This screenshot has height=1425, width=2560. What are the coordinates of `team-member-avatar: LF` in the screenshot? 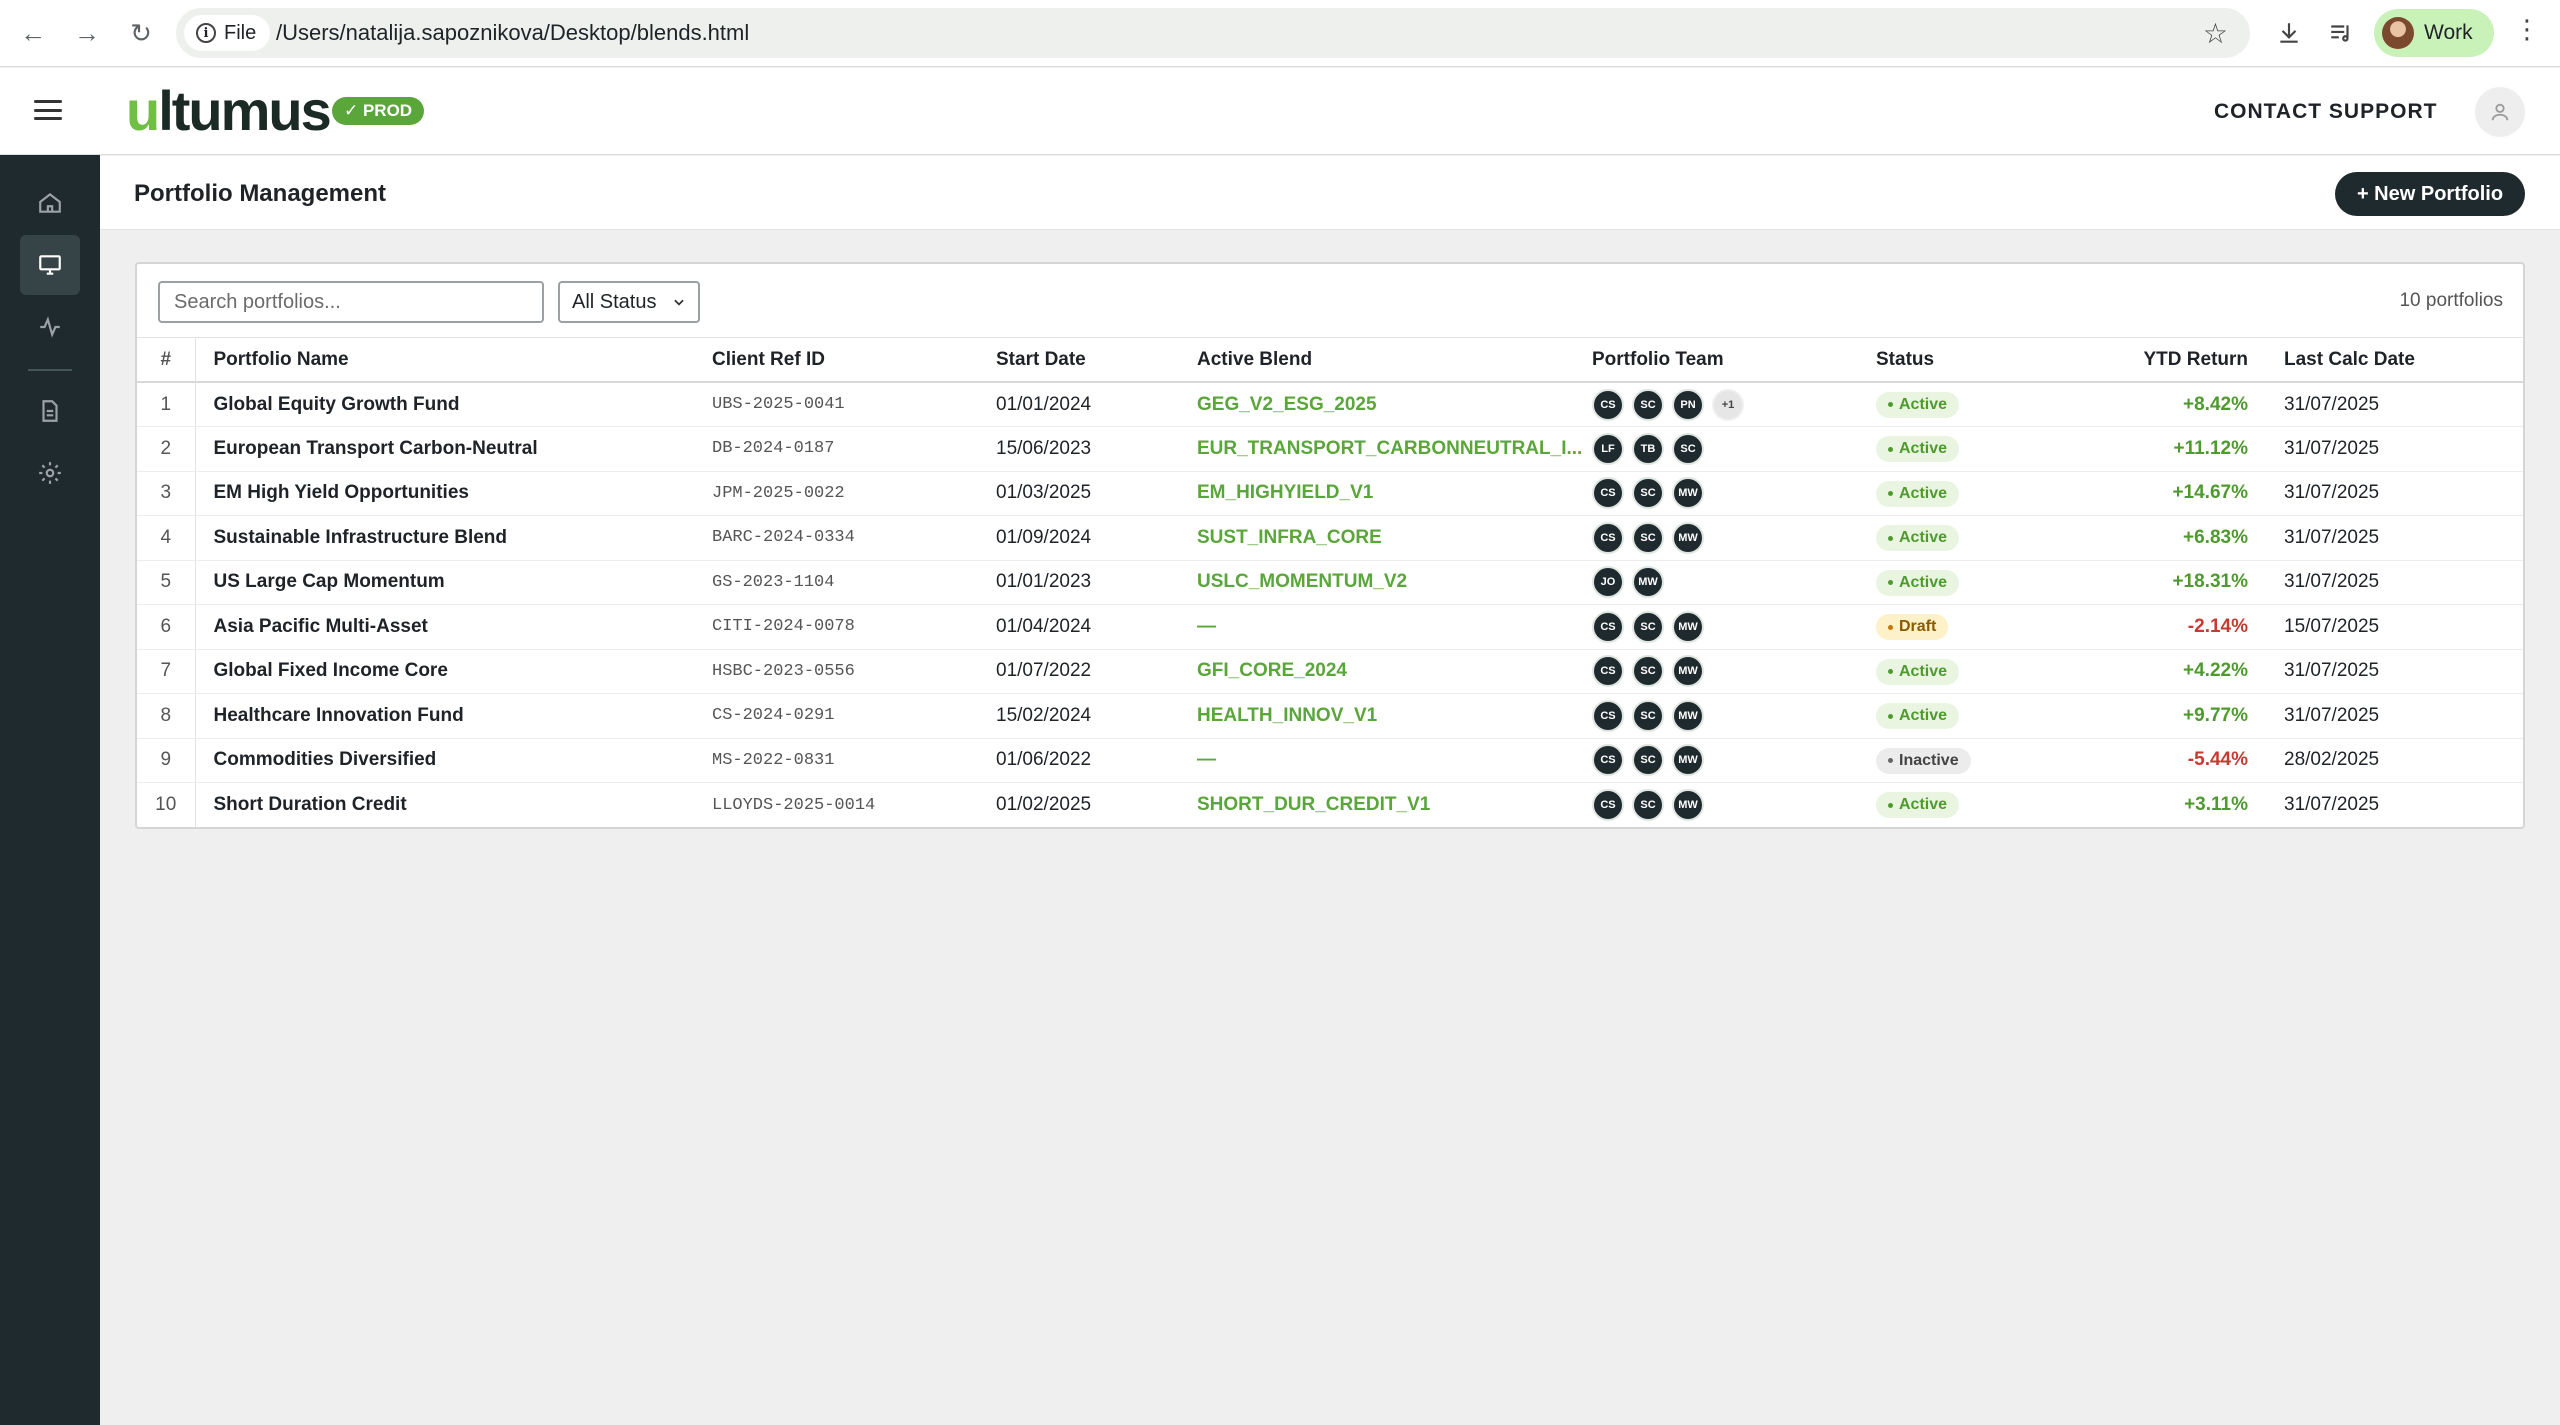 It's located at (1608, 448).